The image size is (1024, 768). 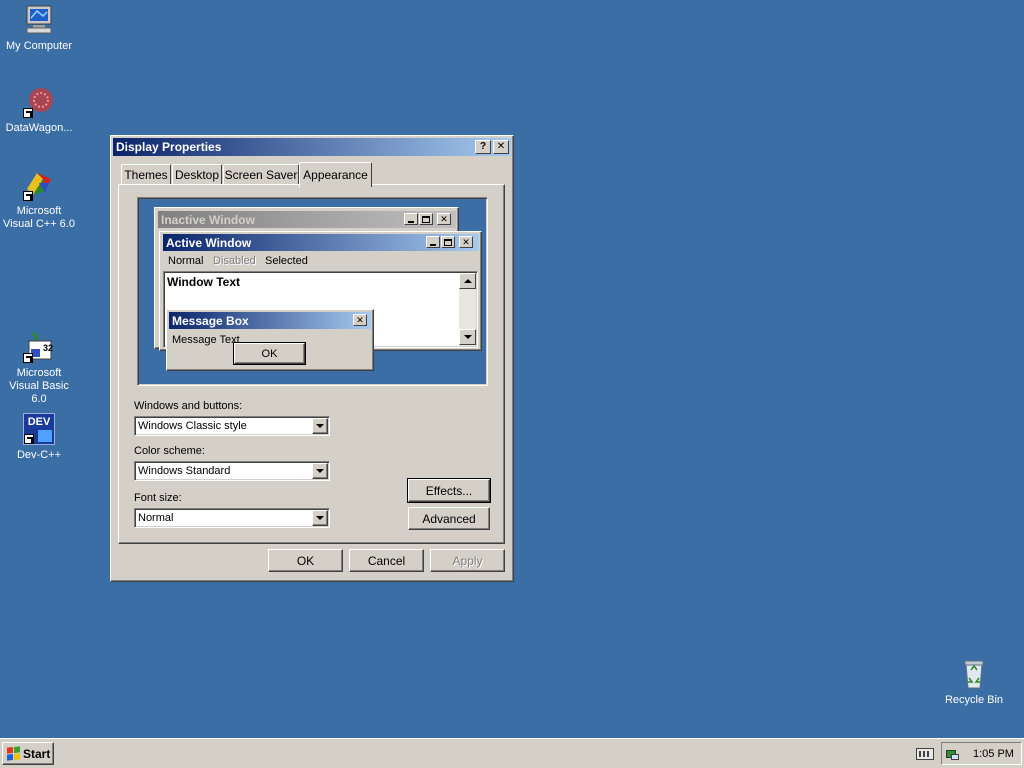 What do you see at coordinates (206, 340) in the screenshot?
I see `preview-message-text: Message Text` at bounding box center [206, 340].